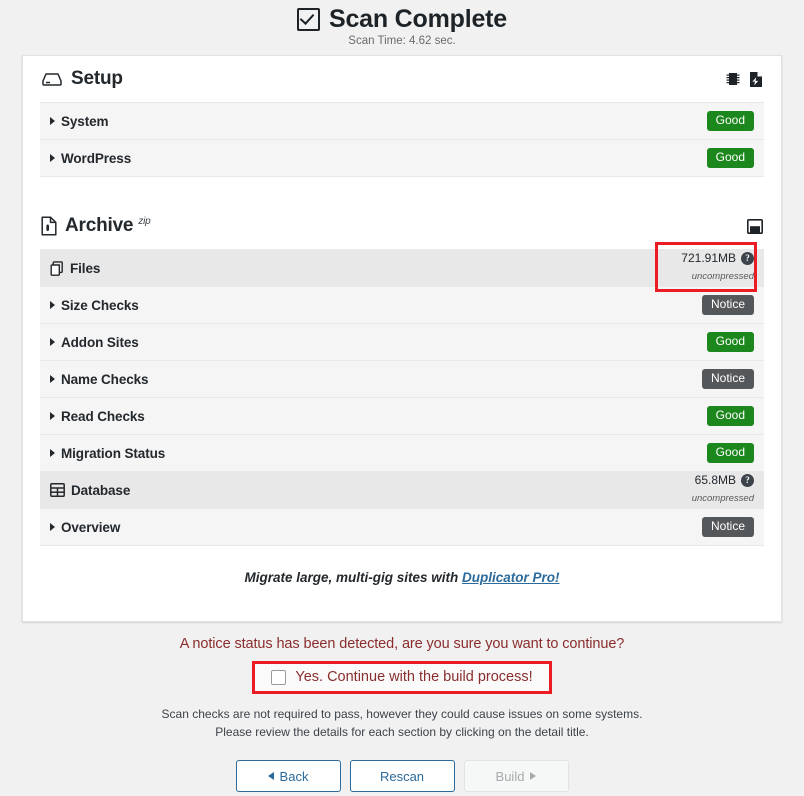 This screenshot has width=804, height=796. What do you see at coordinates (722, 276) in the screenshot?
I see `files-size-note: uncompressed` at bounding box center [722, 276].